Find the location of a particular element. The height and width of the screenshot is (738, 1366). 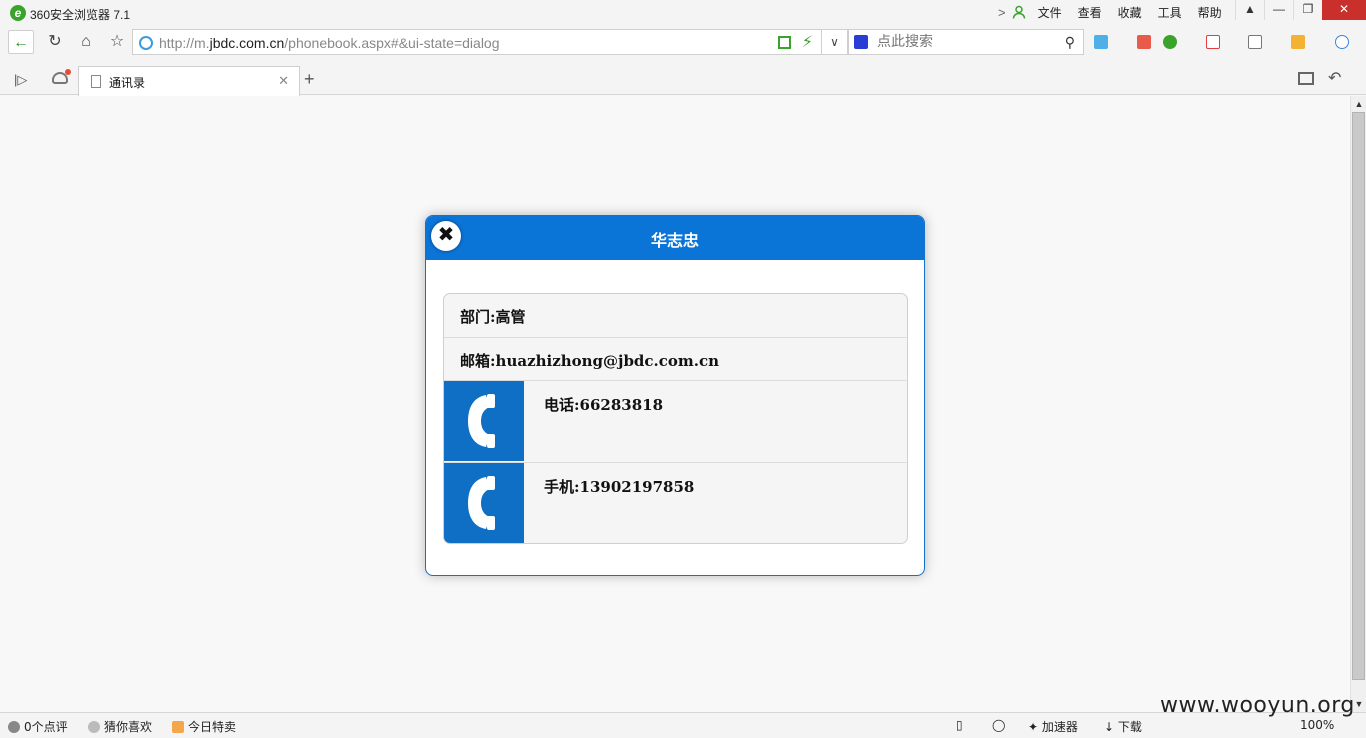

zoom-tool-icon is located at coordinates (1342, 42).